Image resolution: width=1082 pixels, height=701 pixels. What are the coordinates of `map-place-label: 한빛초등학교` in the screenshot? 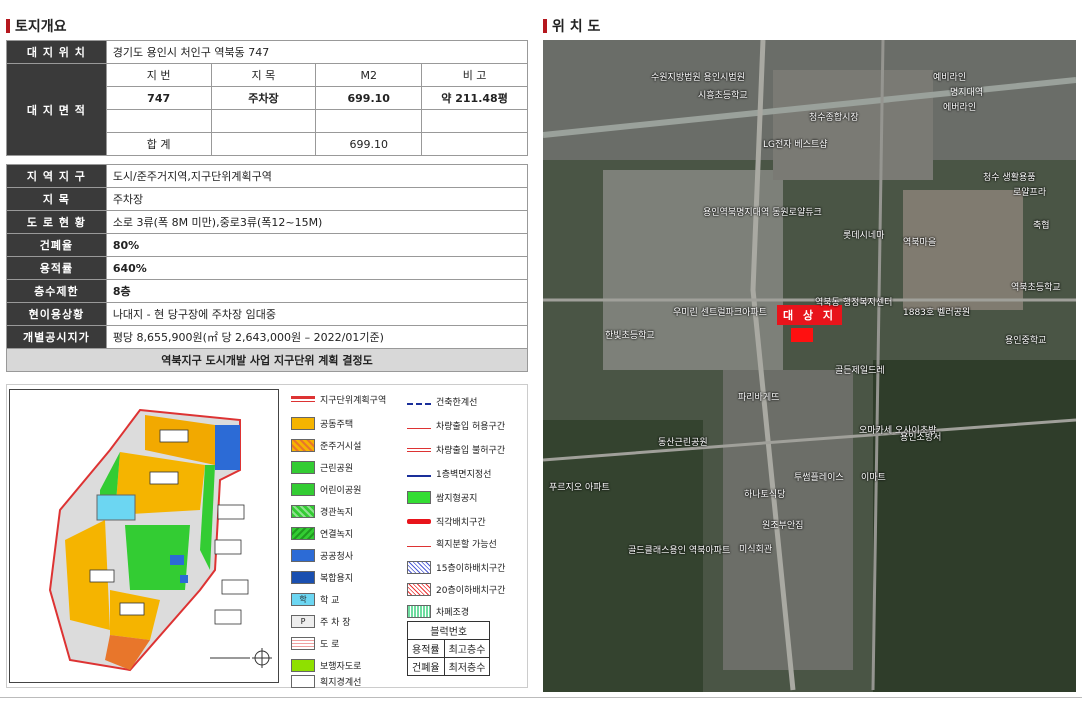 It's located at (630, 336).